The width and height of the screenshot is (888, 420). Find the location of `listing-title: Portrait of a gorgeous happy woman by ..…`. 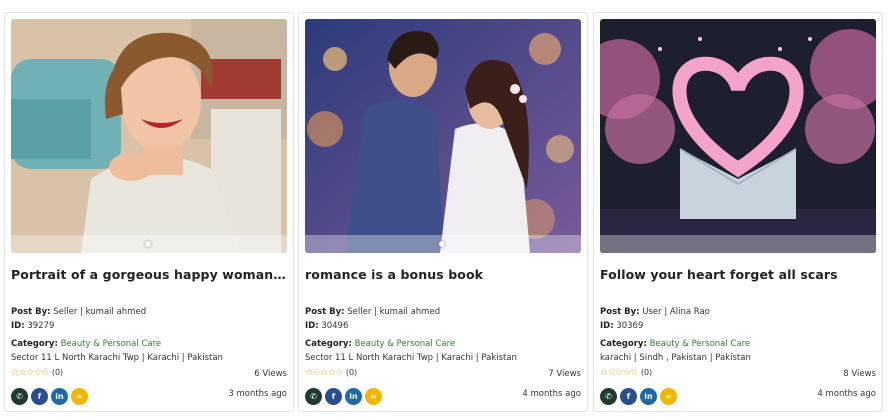

listing-title: Portrait of a gorgeous happy woman by ..… is located at coordinates (149, 274).